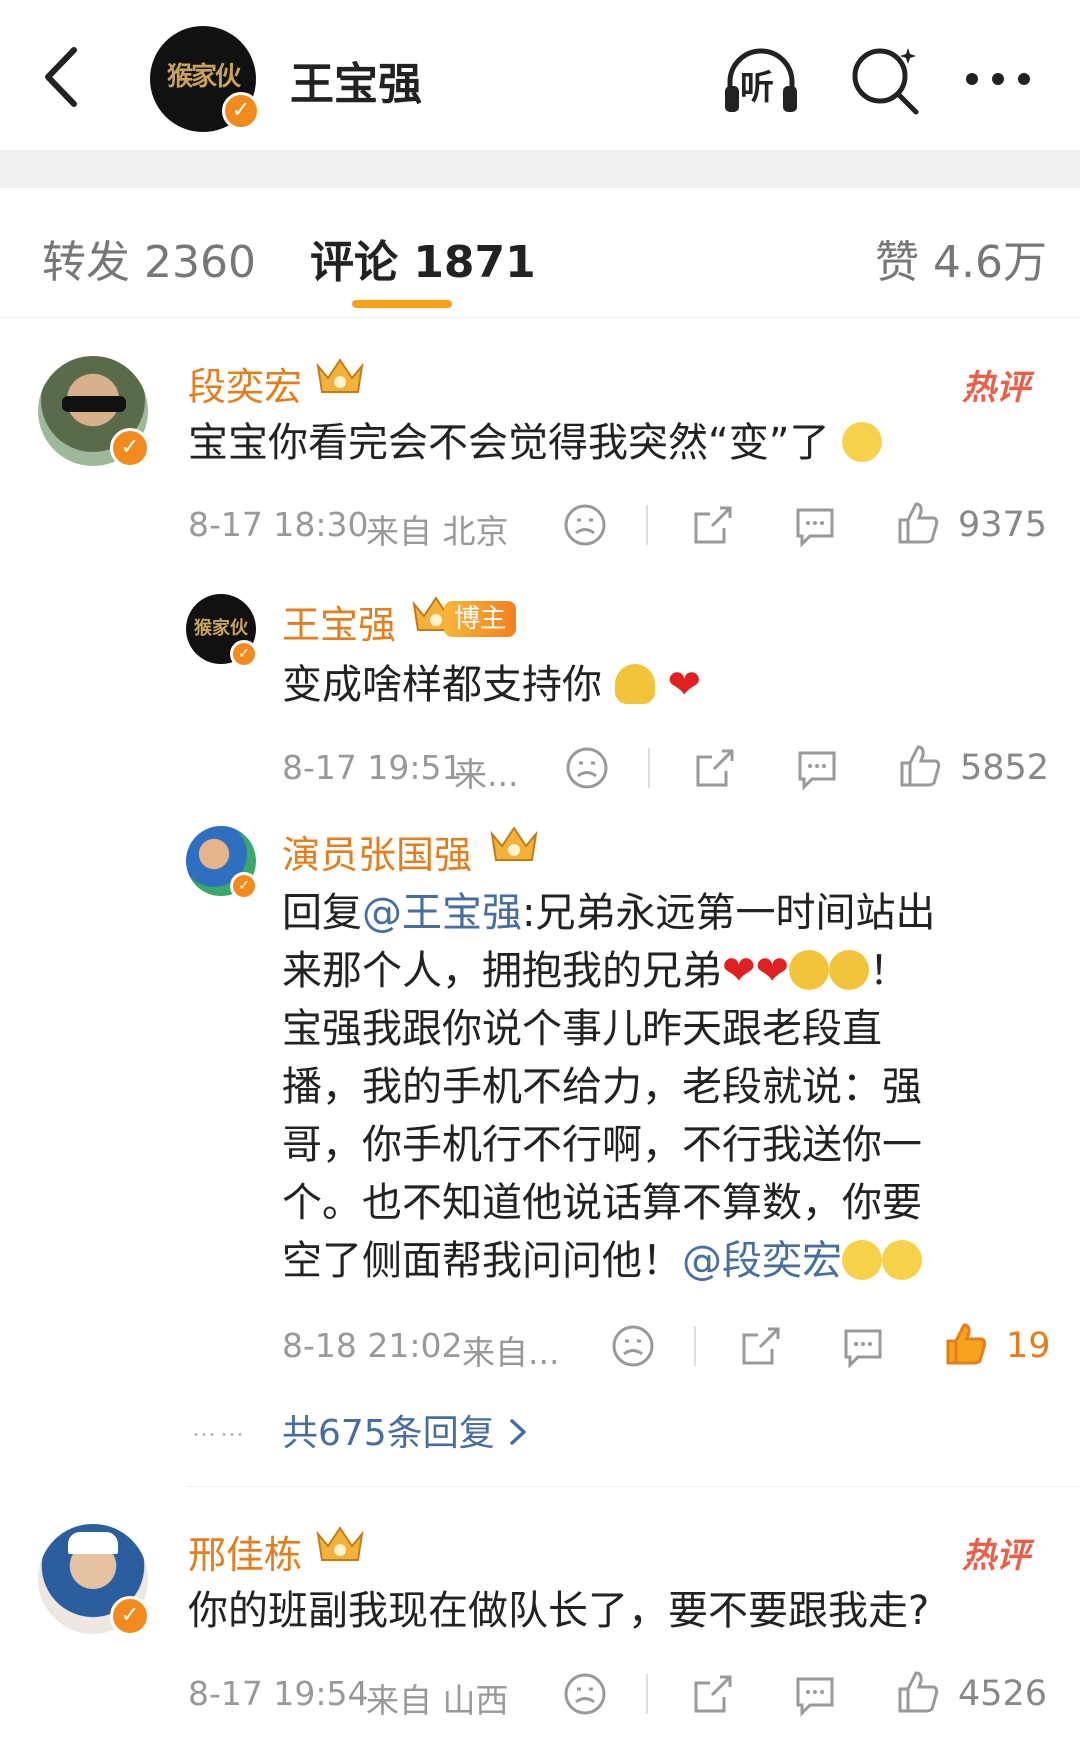 Image resolution: width=1080 pixels, height=1750 pixels. What do you see at coordinates (889, 971) in the screenshot?
I see `exclaim-text: ！` at bounding box center [889, 971].